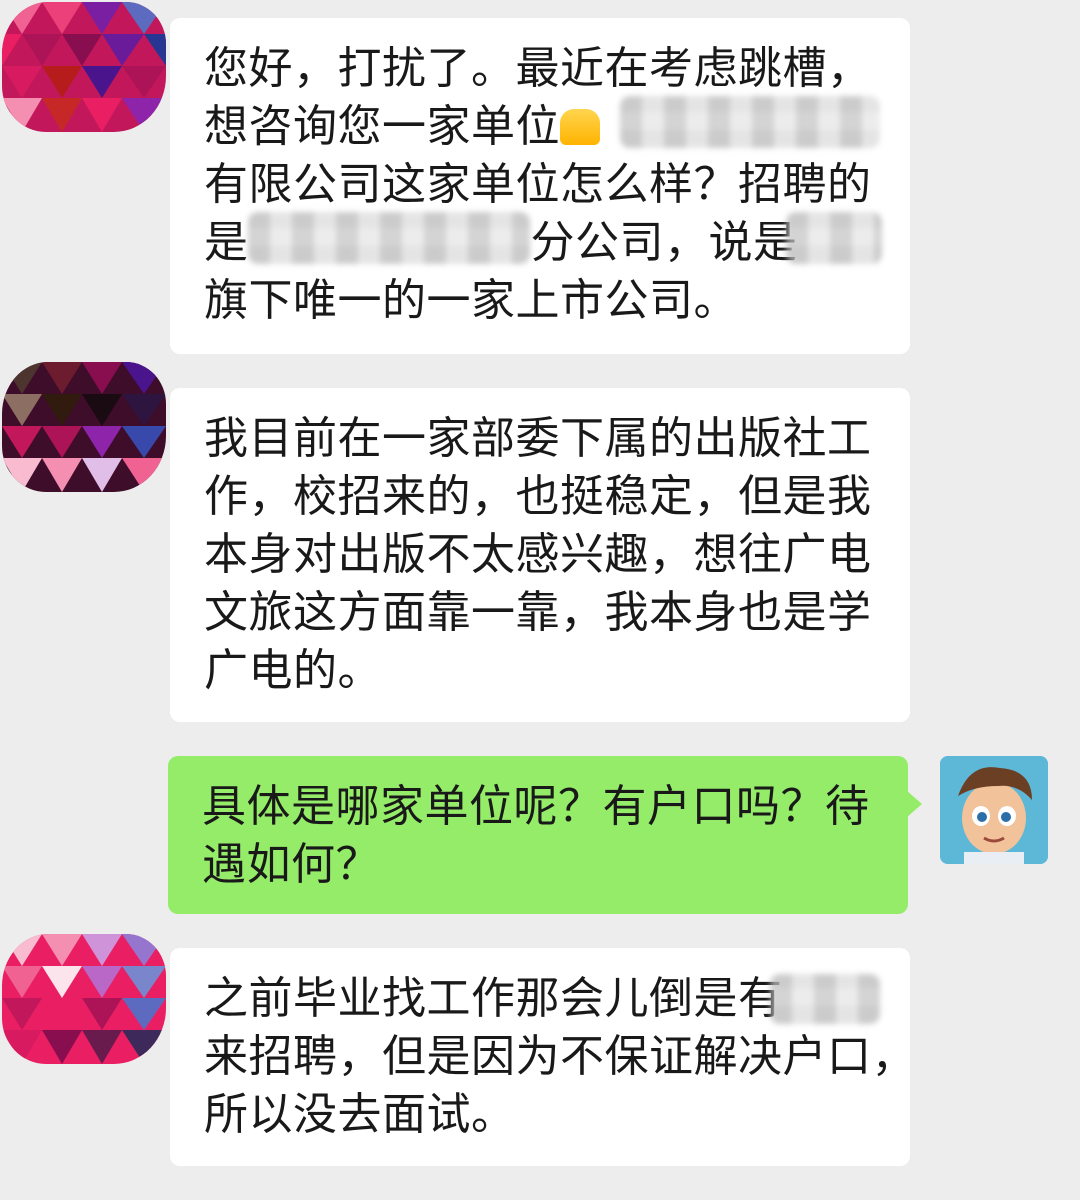  What do you see at coordinates (293, 670) in the screenshot?
I see `message-line: 广电的。` at bounding box center [293, 670].